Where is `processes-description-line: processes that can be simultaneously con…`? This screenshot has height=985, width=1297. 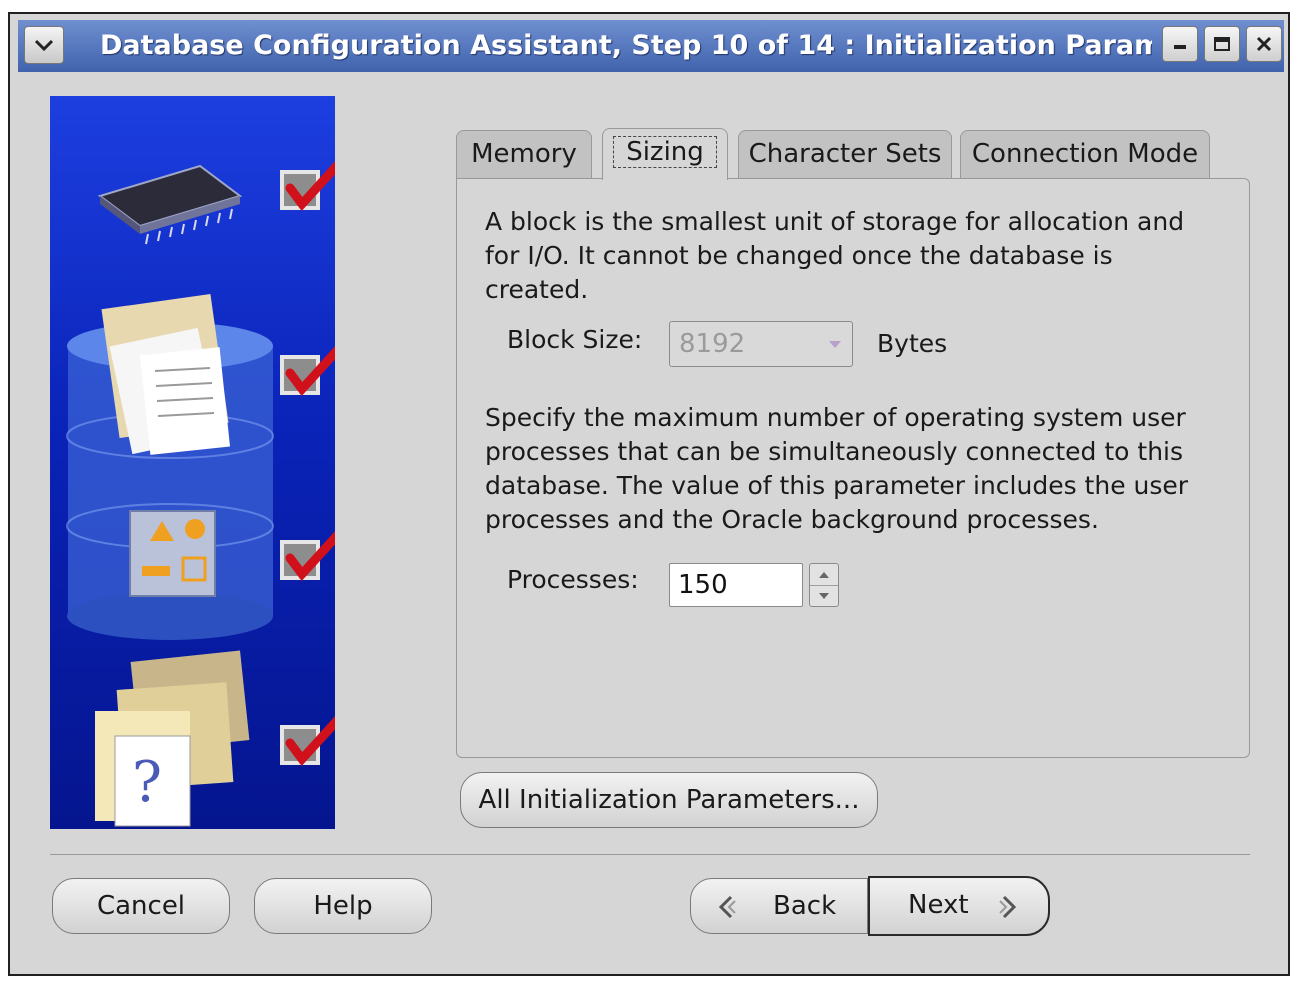
processes-description-line: processes that can be simultaneously con… is located at coordinates (834, 451).